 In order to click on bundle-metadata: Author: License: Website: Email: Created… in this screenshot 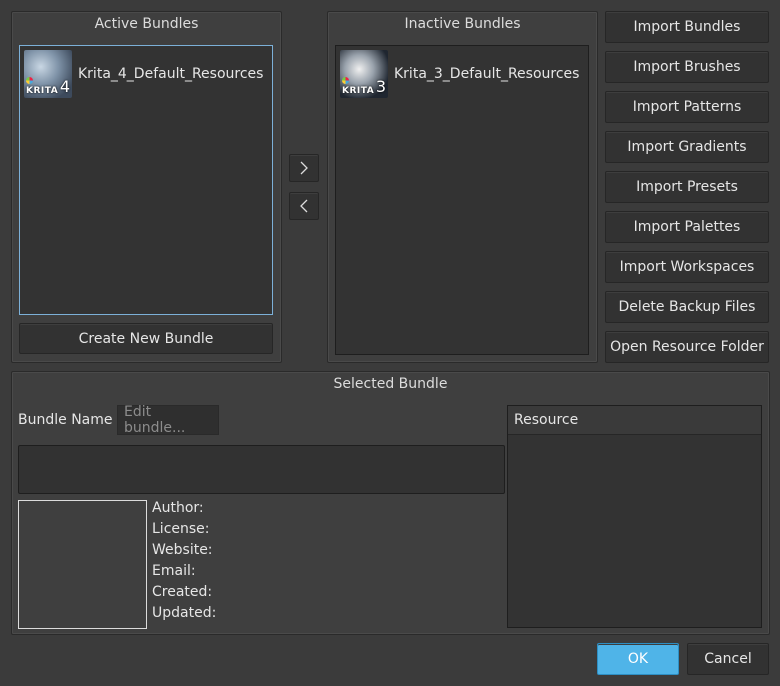, I will do `click(184, 561)`.